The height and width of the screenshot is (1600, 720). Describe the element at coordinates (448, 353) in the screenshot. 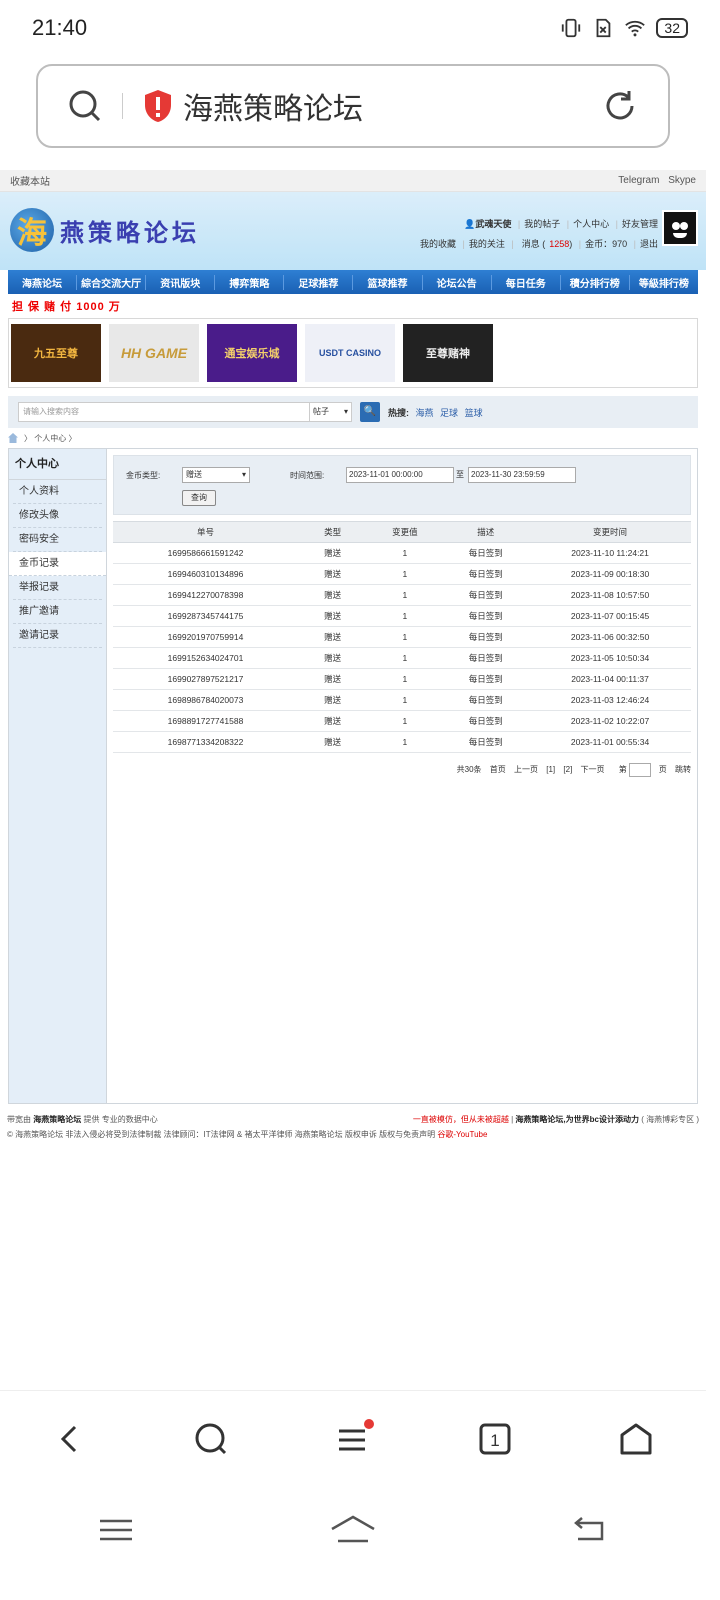

I see `dice-banner-icon: 至尊赌神` at that location.